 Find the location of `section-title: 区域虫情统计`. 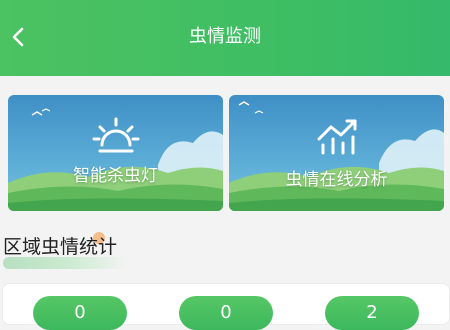

section-title: 区域虫情统计 is located at coordinates (60, 247).